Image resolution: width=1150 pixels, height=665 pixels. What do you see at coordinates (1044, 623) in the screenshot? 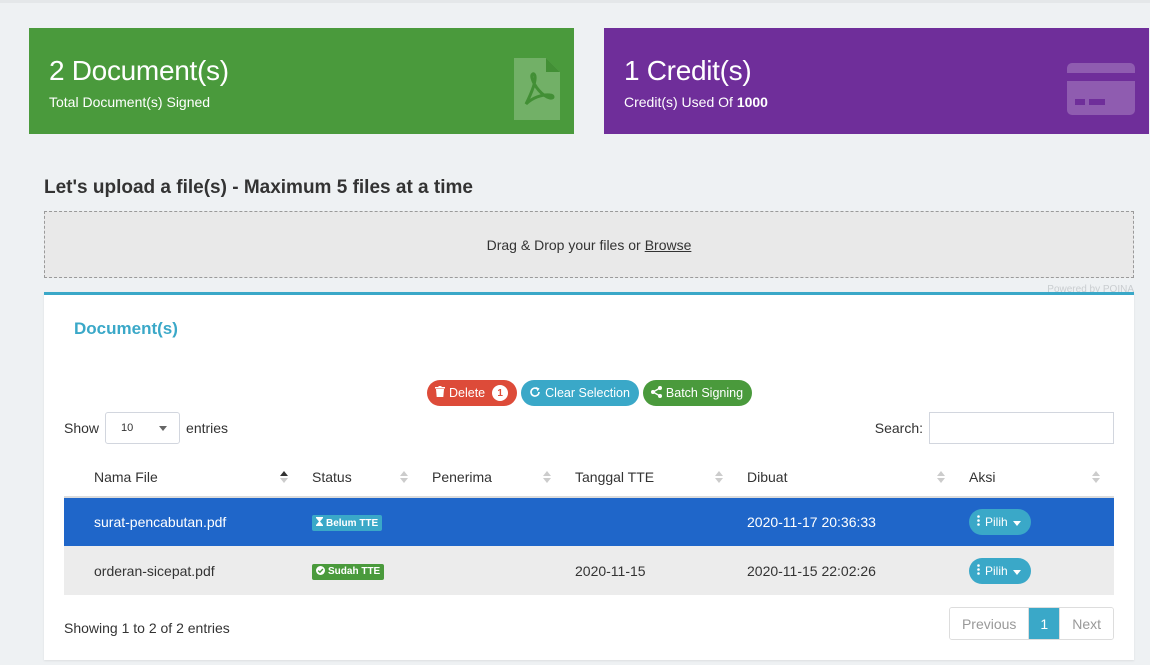
I see `page-1-button: 1` at bounding box center [1044, 623].